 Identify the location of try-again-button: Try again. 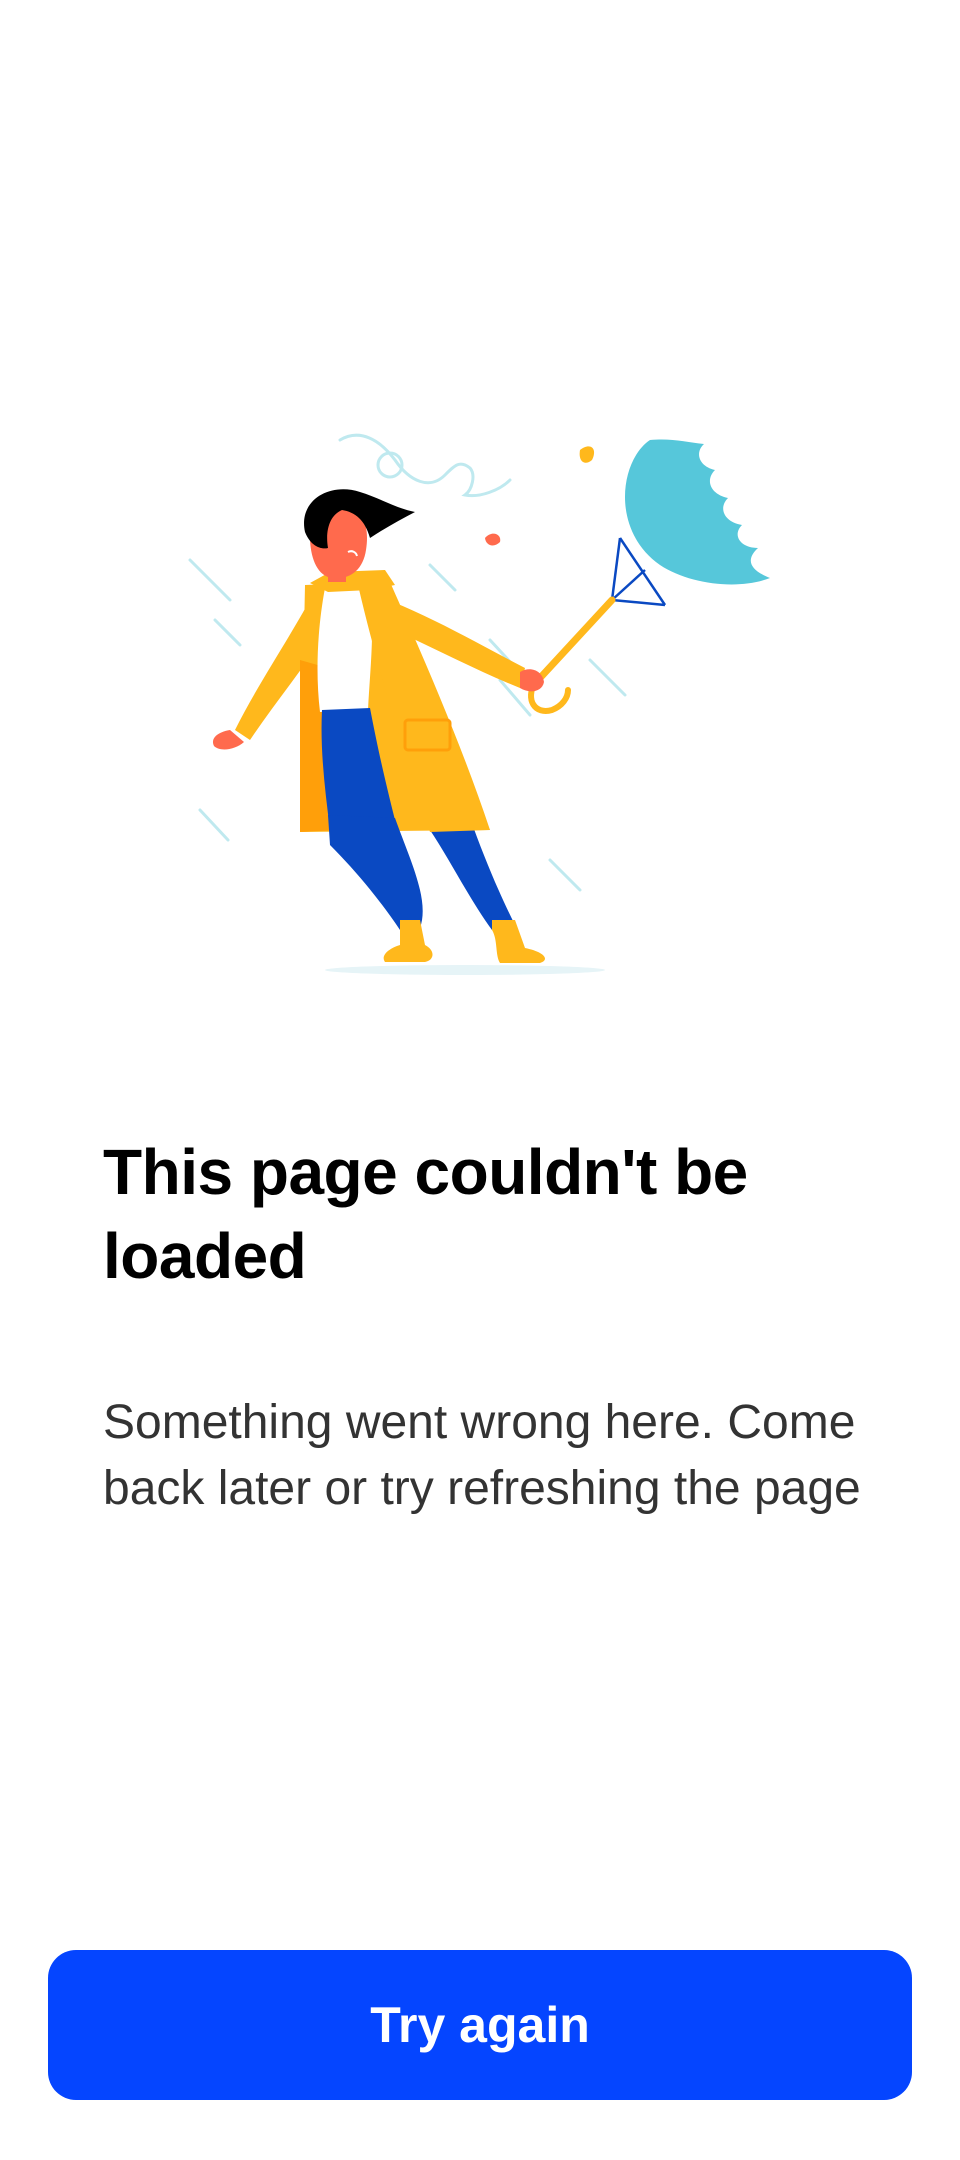
(480, 2025).